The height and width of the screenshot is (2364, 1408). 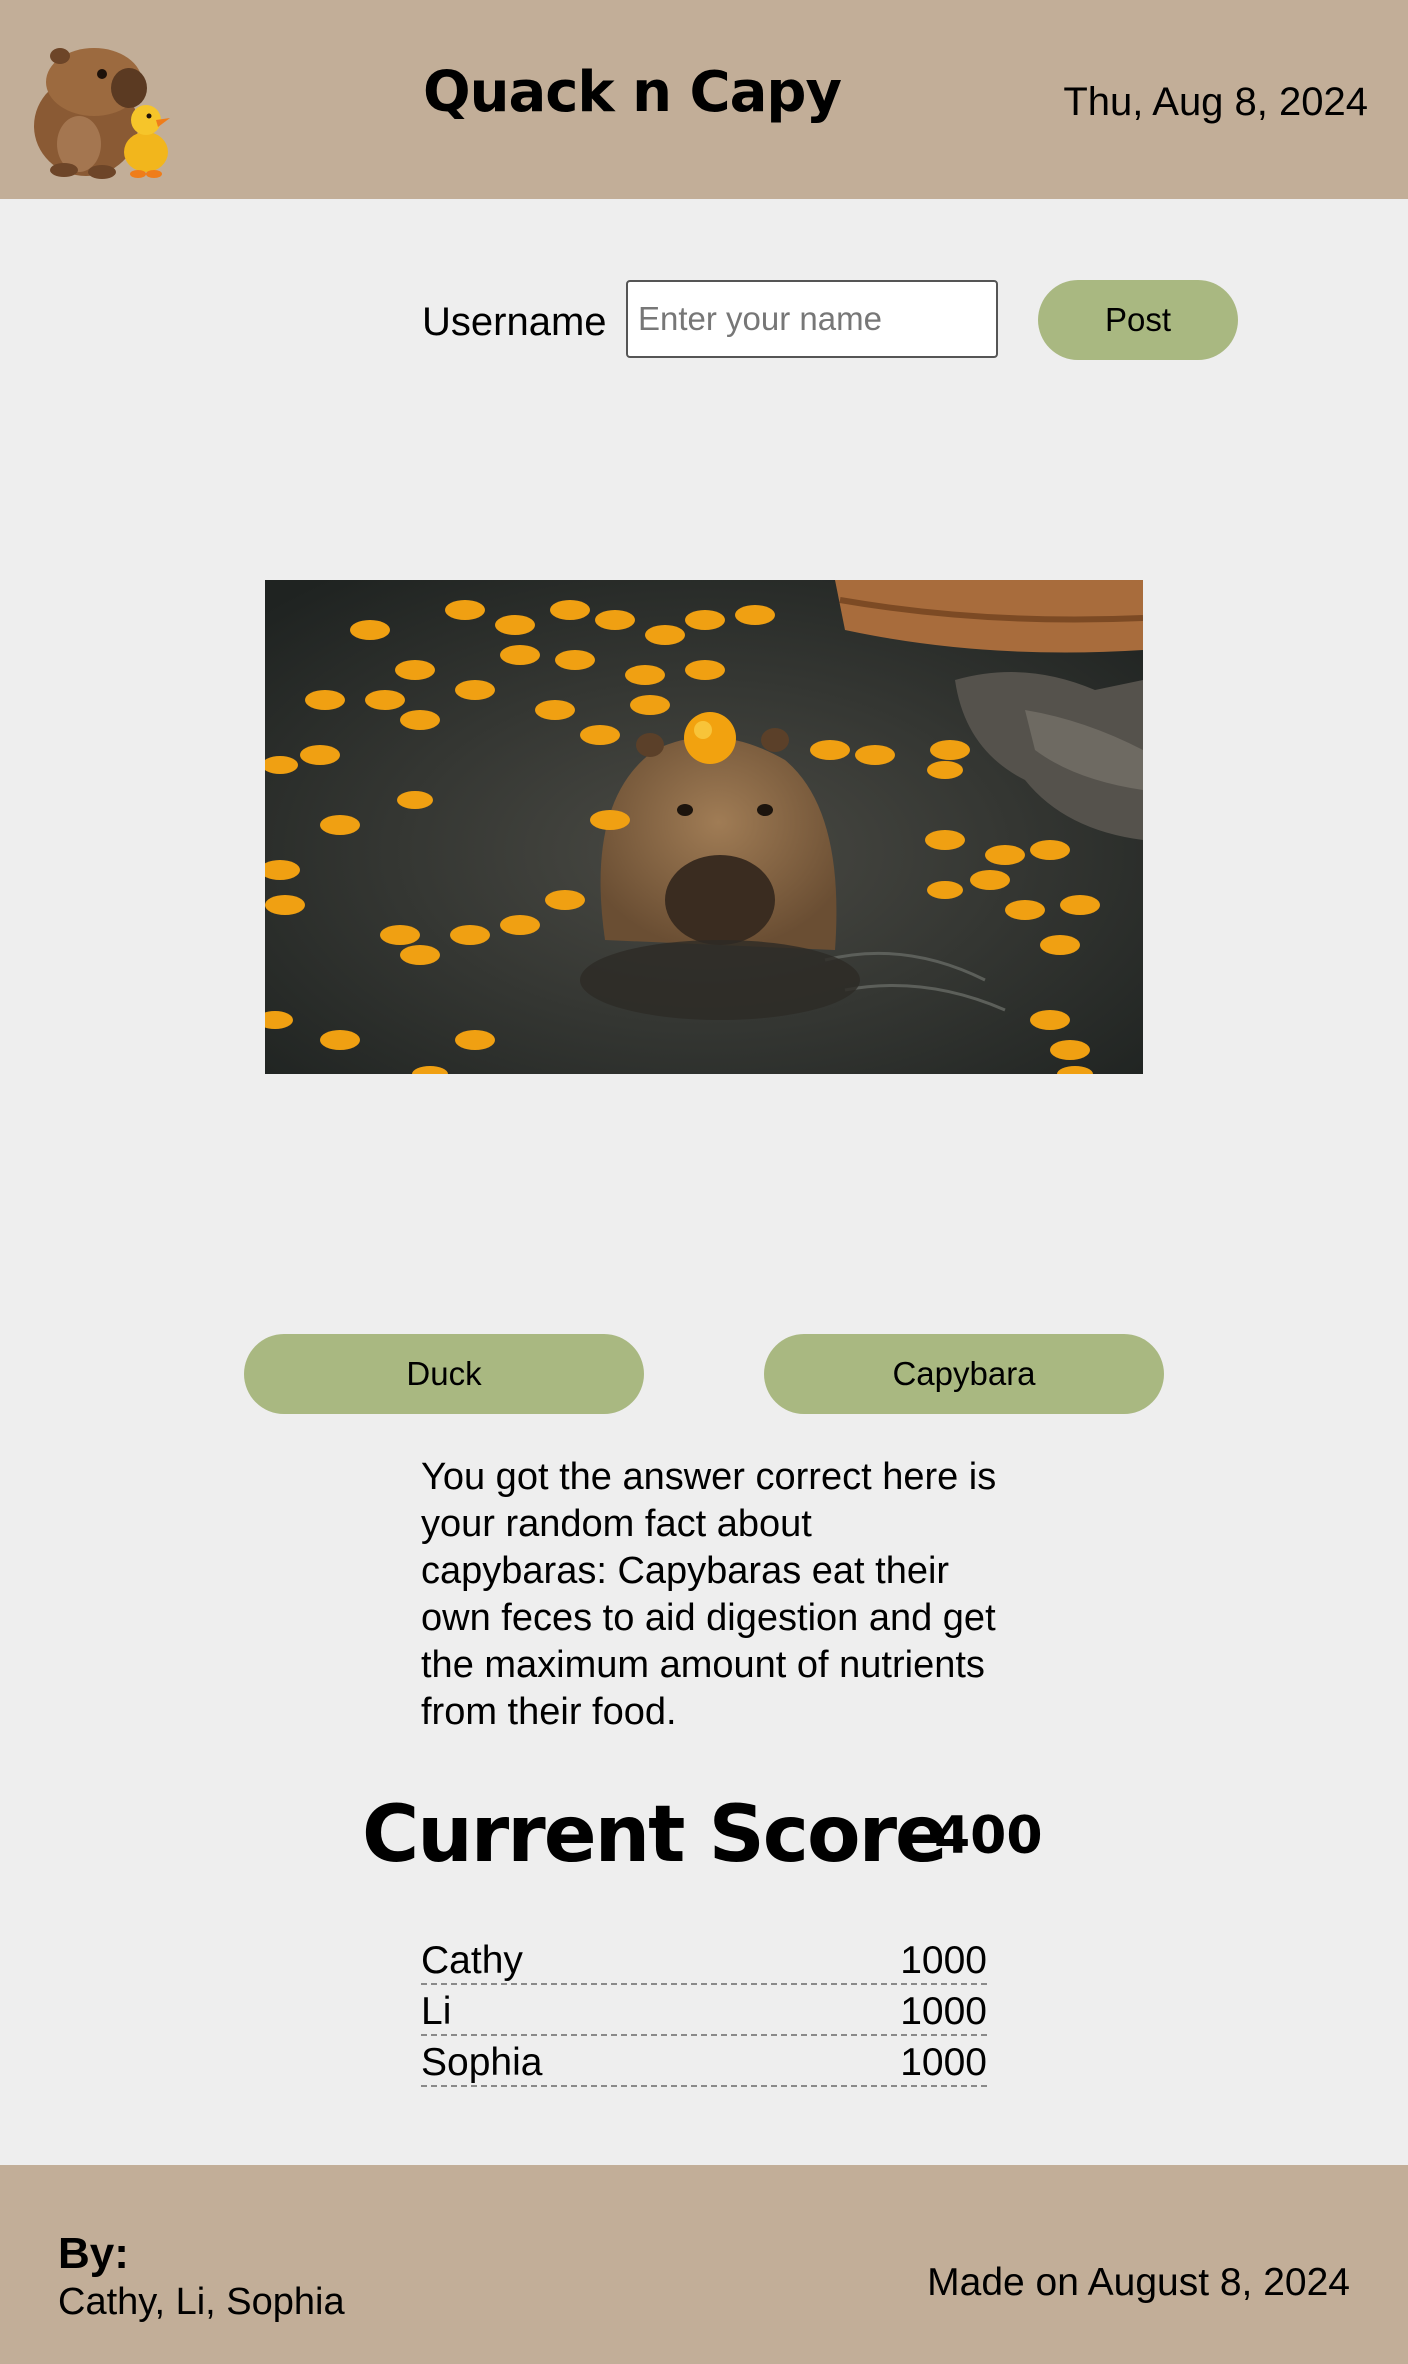 I want to click on username-input, so click(x=812, y=319).